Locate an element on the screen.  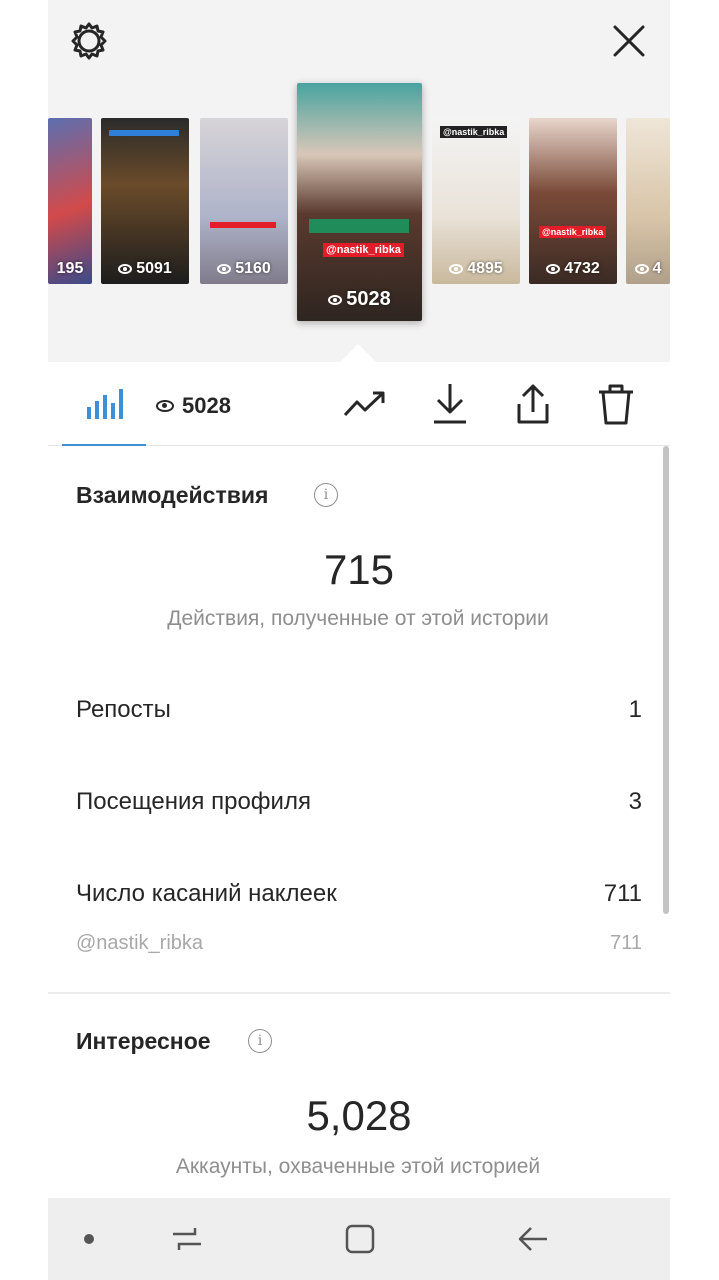
discovery-title: Интересное is located at coordinates (143, 1041).